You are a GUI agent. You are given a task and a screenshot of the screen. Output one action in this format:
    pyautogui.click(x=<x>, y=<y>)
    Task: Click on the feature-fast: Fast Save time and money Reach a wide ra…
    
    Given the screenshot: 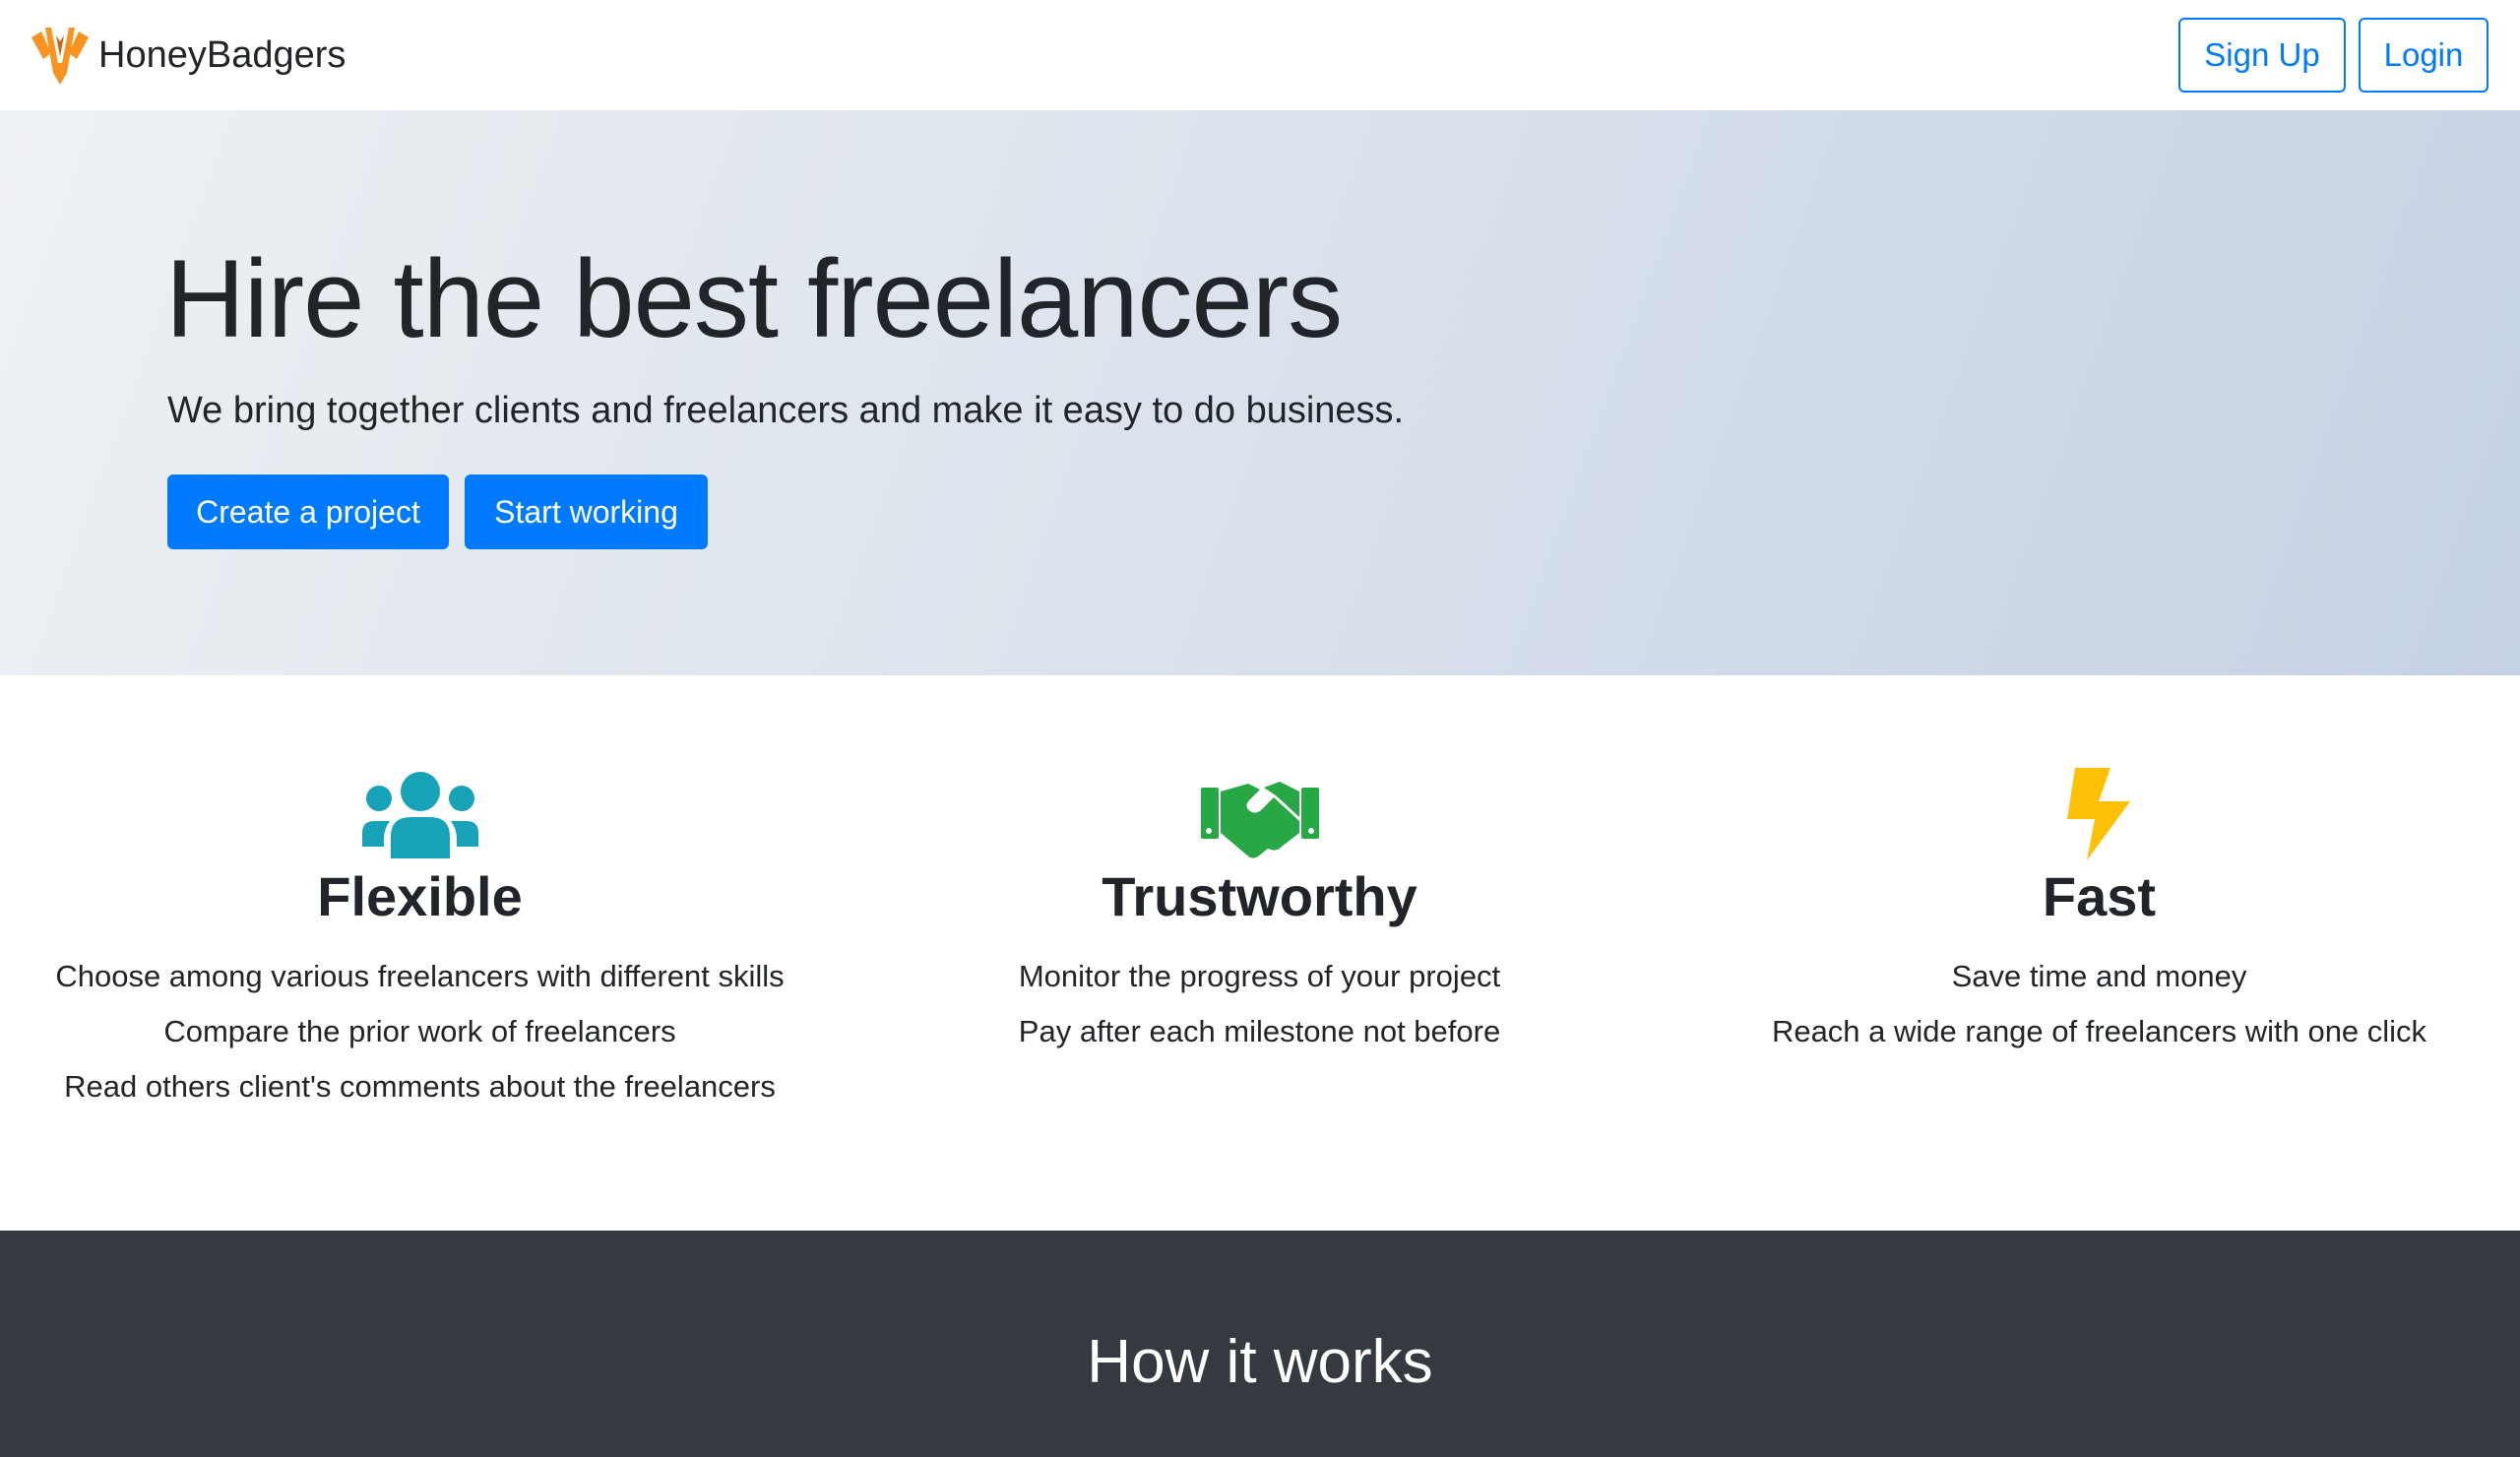 What is the action you would take?
    pyautogui.click(x=2099, y=913)
    